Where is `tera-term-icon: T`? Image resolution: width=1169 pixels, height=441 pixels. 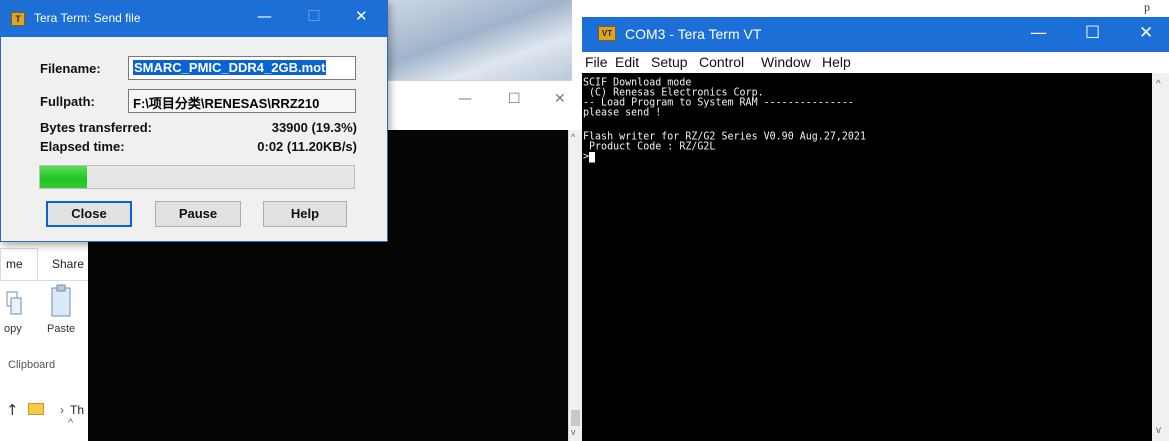
tera-term-icon: T is located at coordinates (18, 19).